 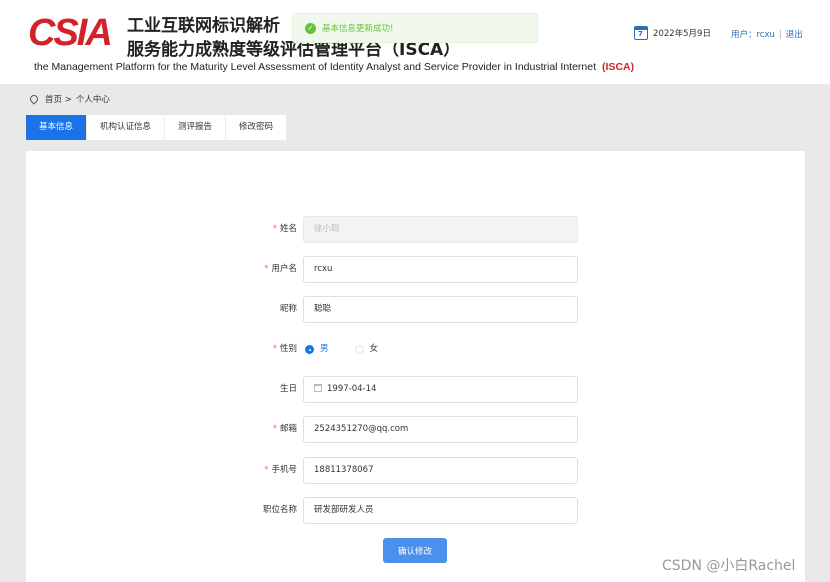 I want to click on job-title-label: 职位名称, so click(x=279, y=510).